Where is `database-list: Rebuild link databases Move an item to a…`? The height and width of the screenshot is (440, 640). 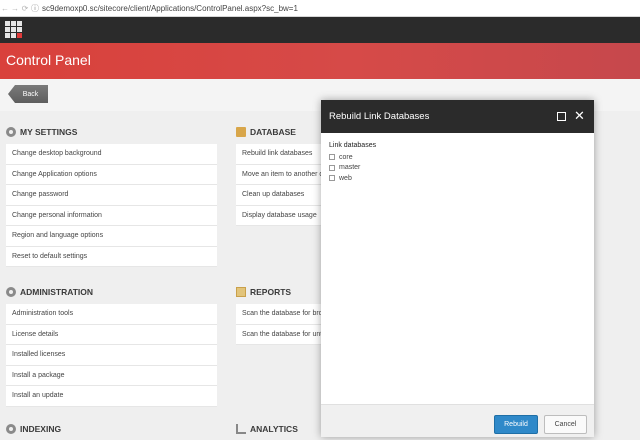
database-list: Rebuild link databases Move an item to a… is located at coordinates (281, 185).